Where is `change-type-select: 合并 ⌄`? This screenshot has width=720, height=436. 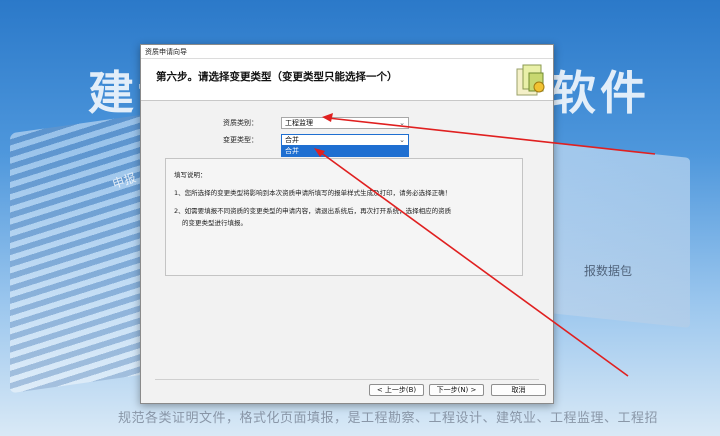
change-type-select: 合并 ⌄ is located at coordinates (345, 140).